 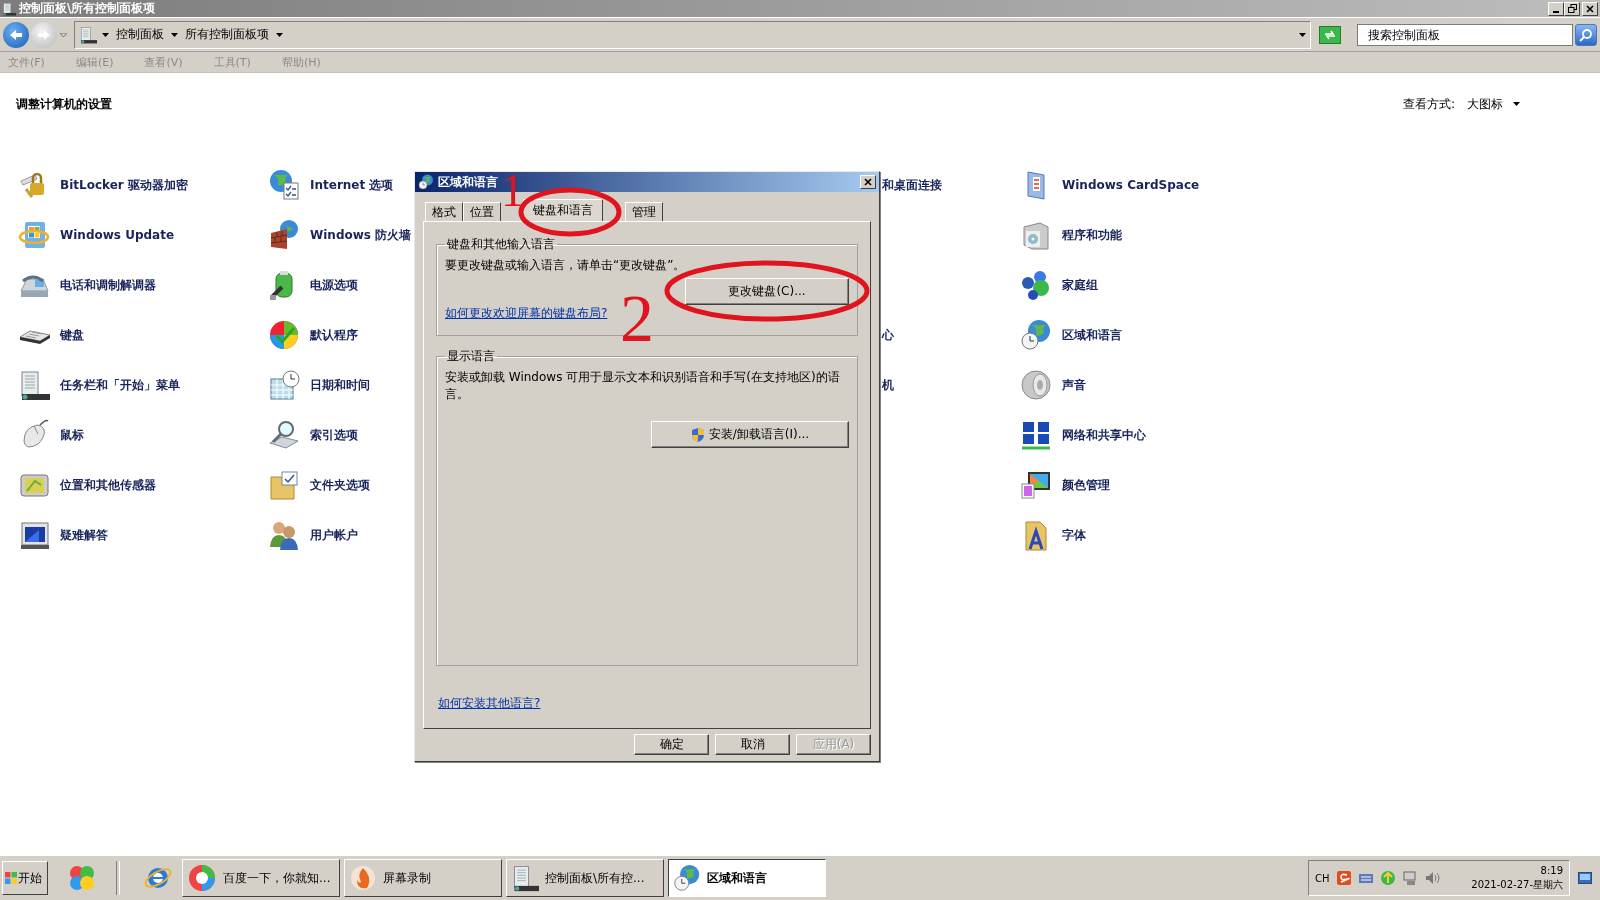 I want to click on speaker-icon, so click(x=1431, y=878).